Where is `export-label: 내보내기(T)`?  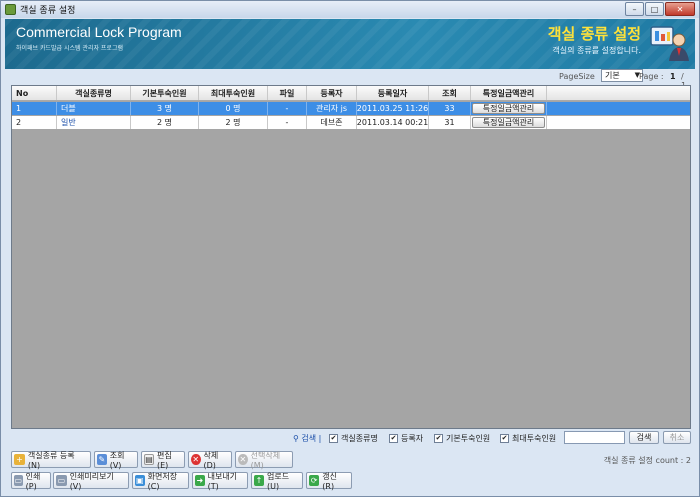
export-label: 내보내기(T) is located at coordinates (222, 481).